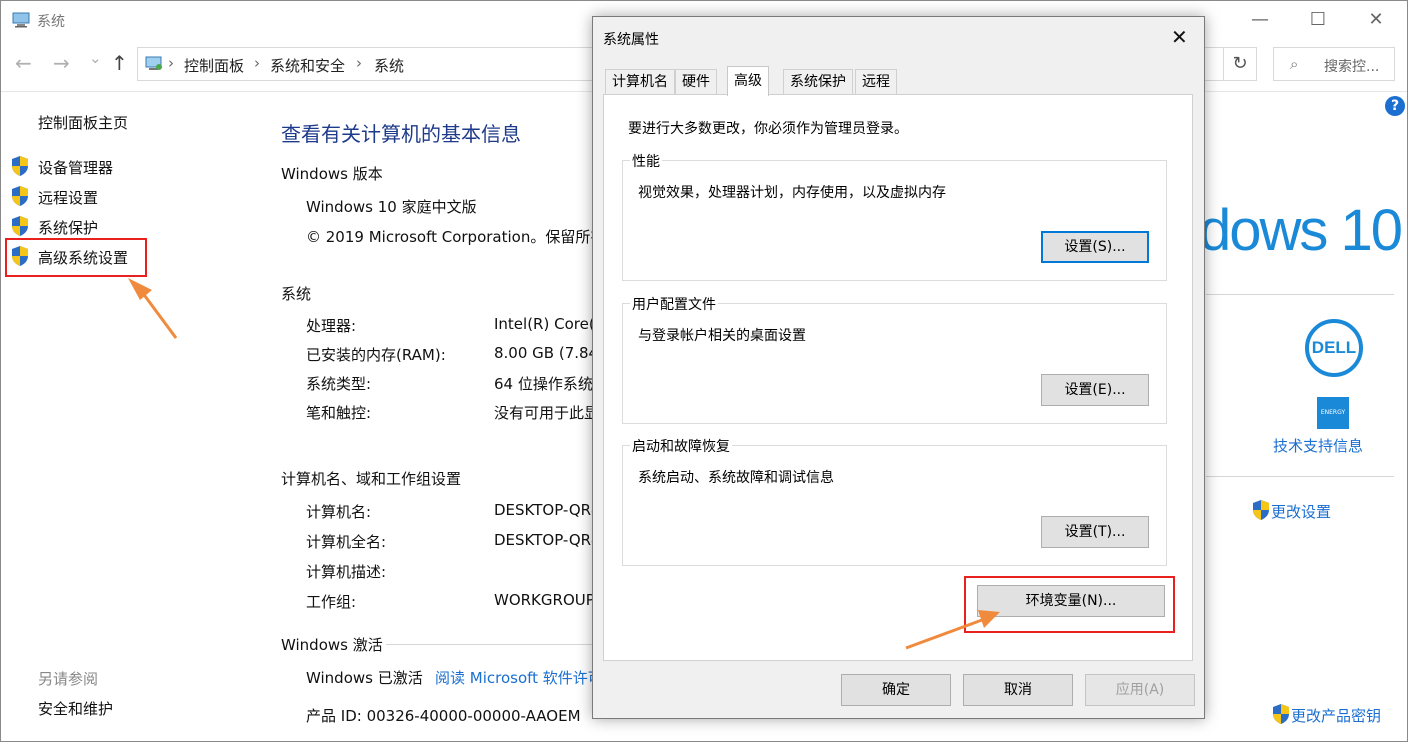 The height and width of the screenshot is (742, 1408). Describe the element at coordinates (544, 510) in the screenshot. I see `computer-value-name: DESKTOP-QR4` at that location.